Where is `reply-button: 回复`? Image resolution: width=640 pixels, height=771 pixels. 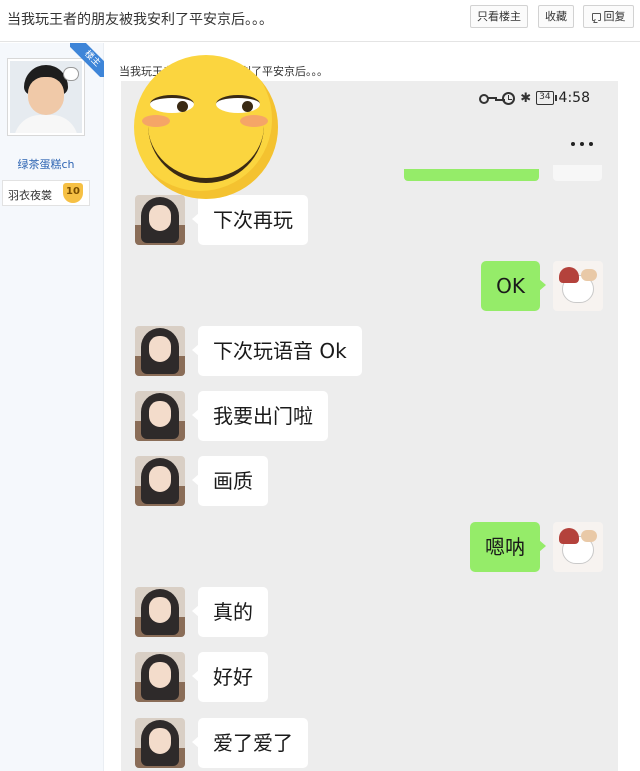
reply-button: 回复 is located at coordinates (608, 16).